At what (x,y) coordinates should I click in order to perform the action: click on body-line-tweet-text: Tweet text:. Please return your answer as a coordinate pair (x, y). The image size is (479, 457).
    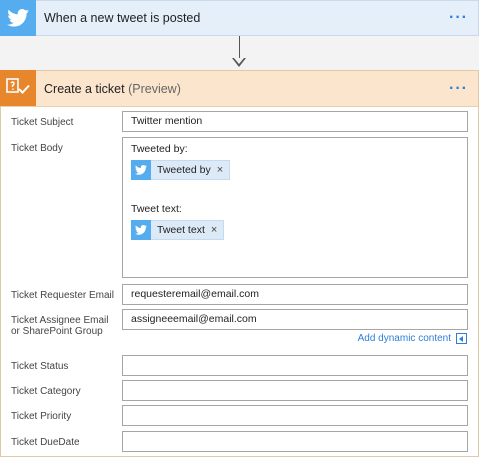
    Looking at the image, I should click on (156, 209).